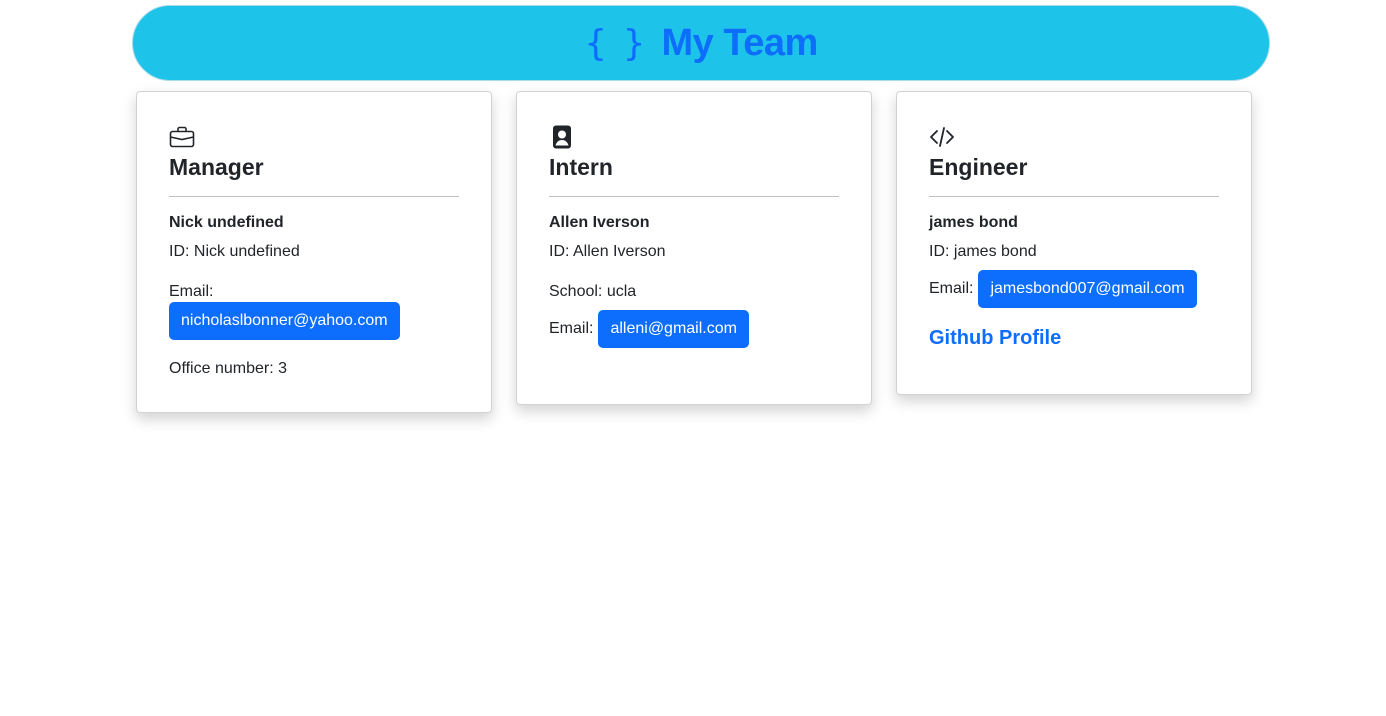  Describe the element at coordinates (216, 167) in the screenshot. I see `role-title: Manager` at that location.